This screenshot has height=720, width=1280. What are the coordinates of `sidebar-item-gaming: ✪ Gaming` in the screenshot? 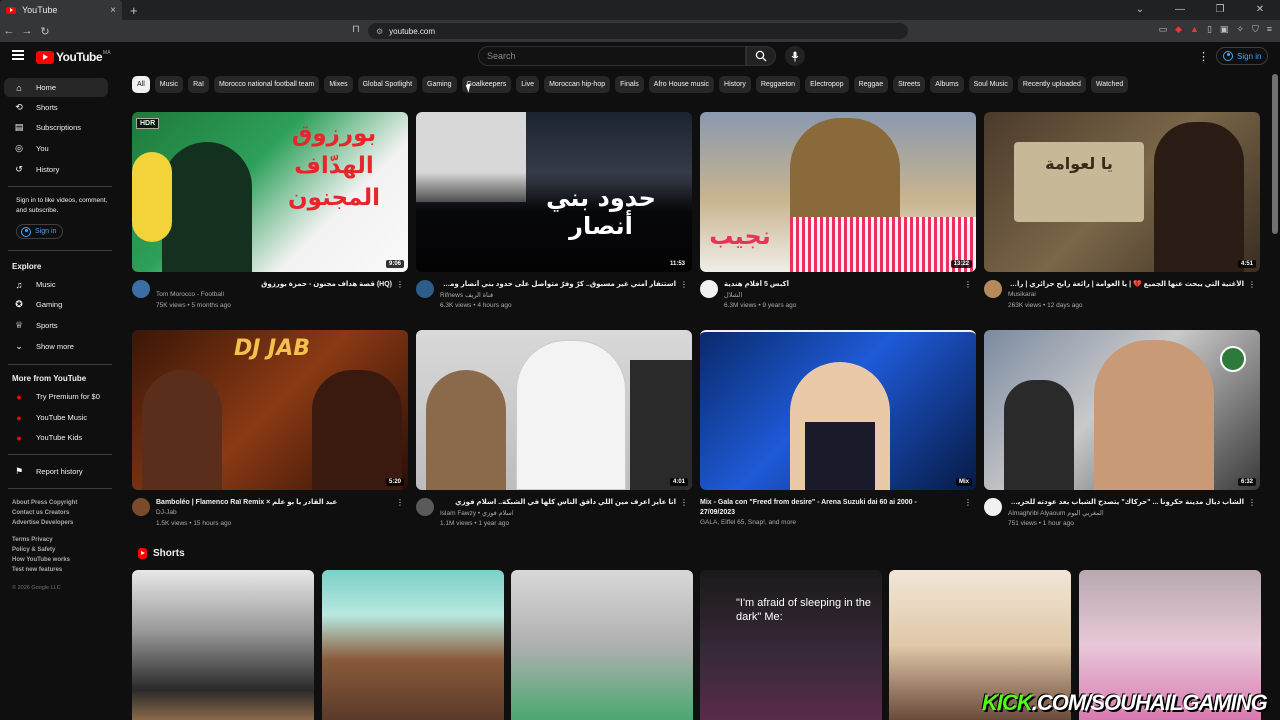 It's located at (56, 304).